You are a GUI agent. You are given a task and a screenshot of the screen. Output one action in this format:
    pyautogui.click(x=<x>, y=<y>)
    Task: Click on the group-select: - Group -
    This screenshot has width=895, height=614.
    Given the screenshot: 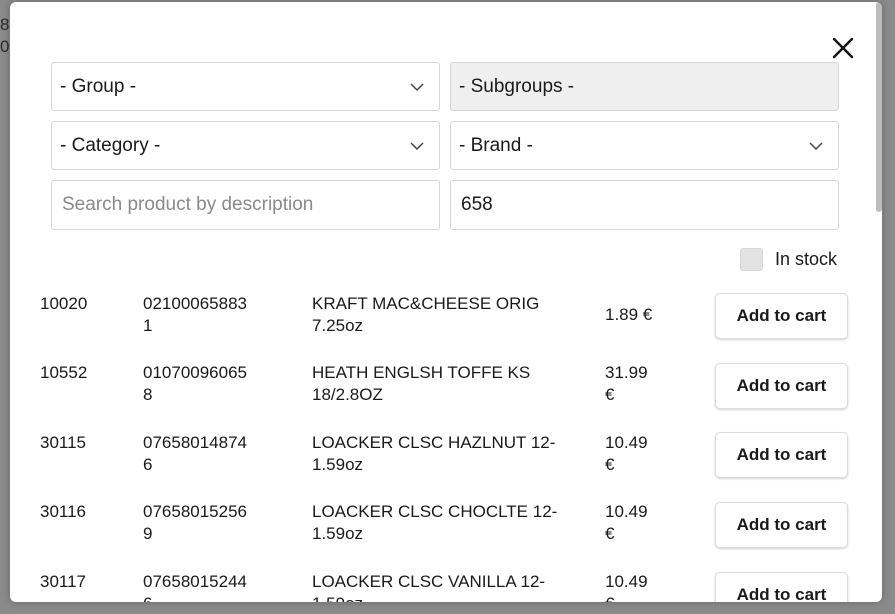 What is the action you would take?
    pyautogui.click(x=245, y=86)
    